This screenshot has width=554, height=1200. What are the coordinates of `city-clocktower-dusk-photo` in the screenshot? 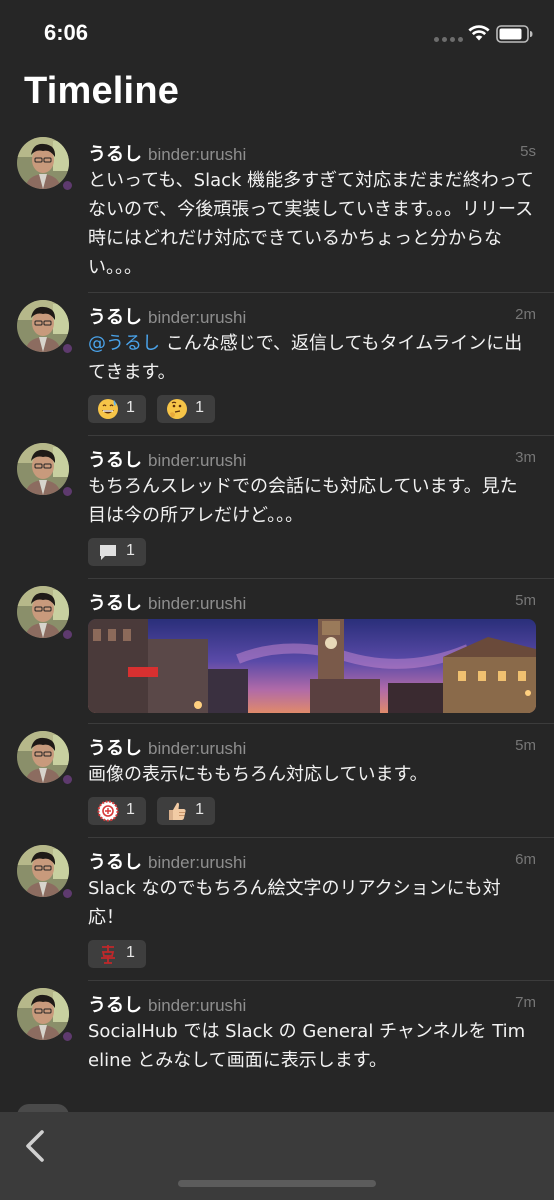 It's located at (312, 666).